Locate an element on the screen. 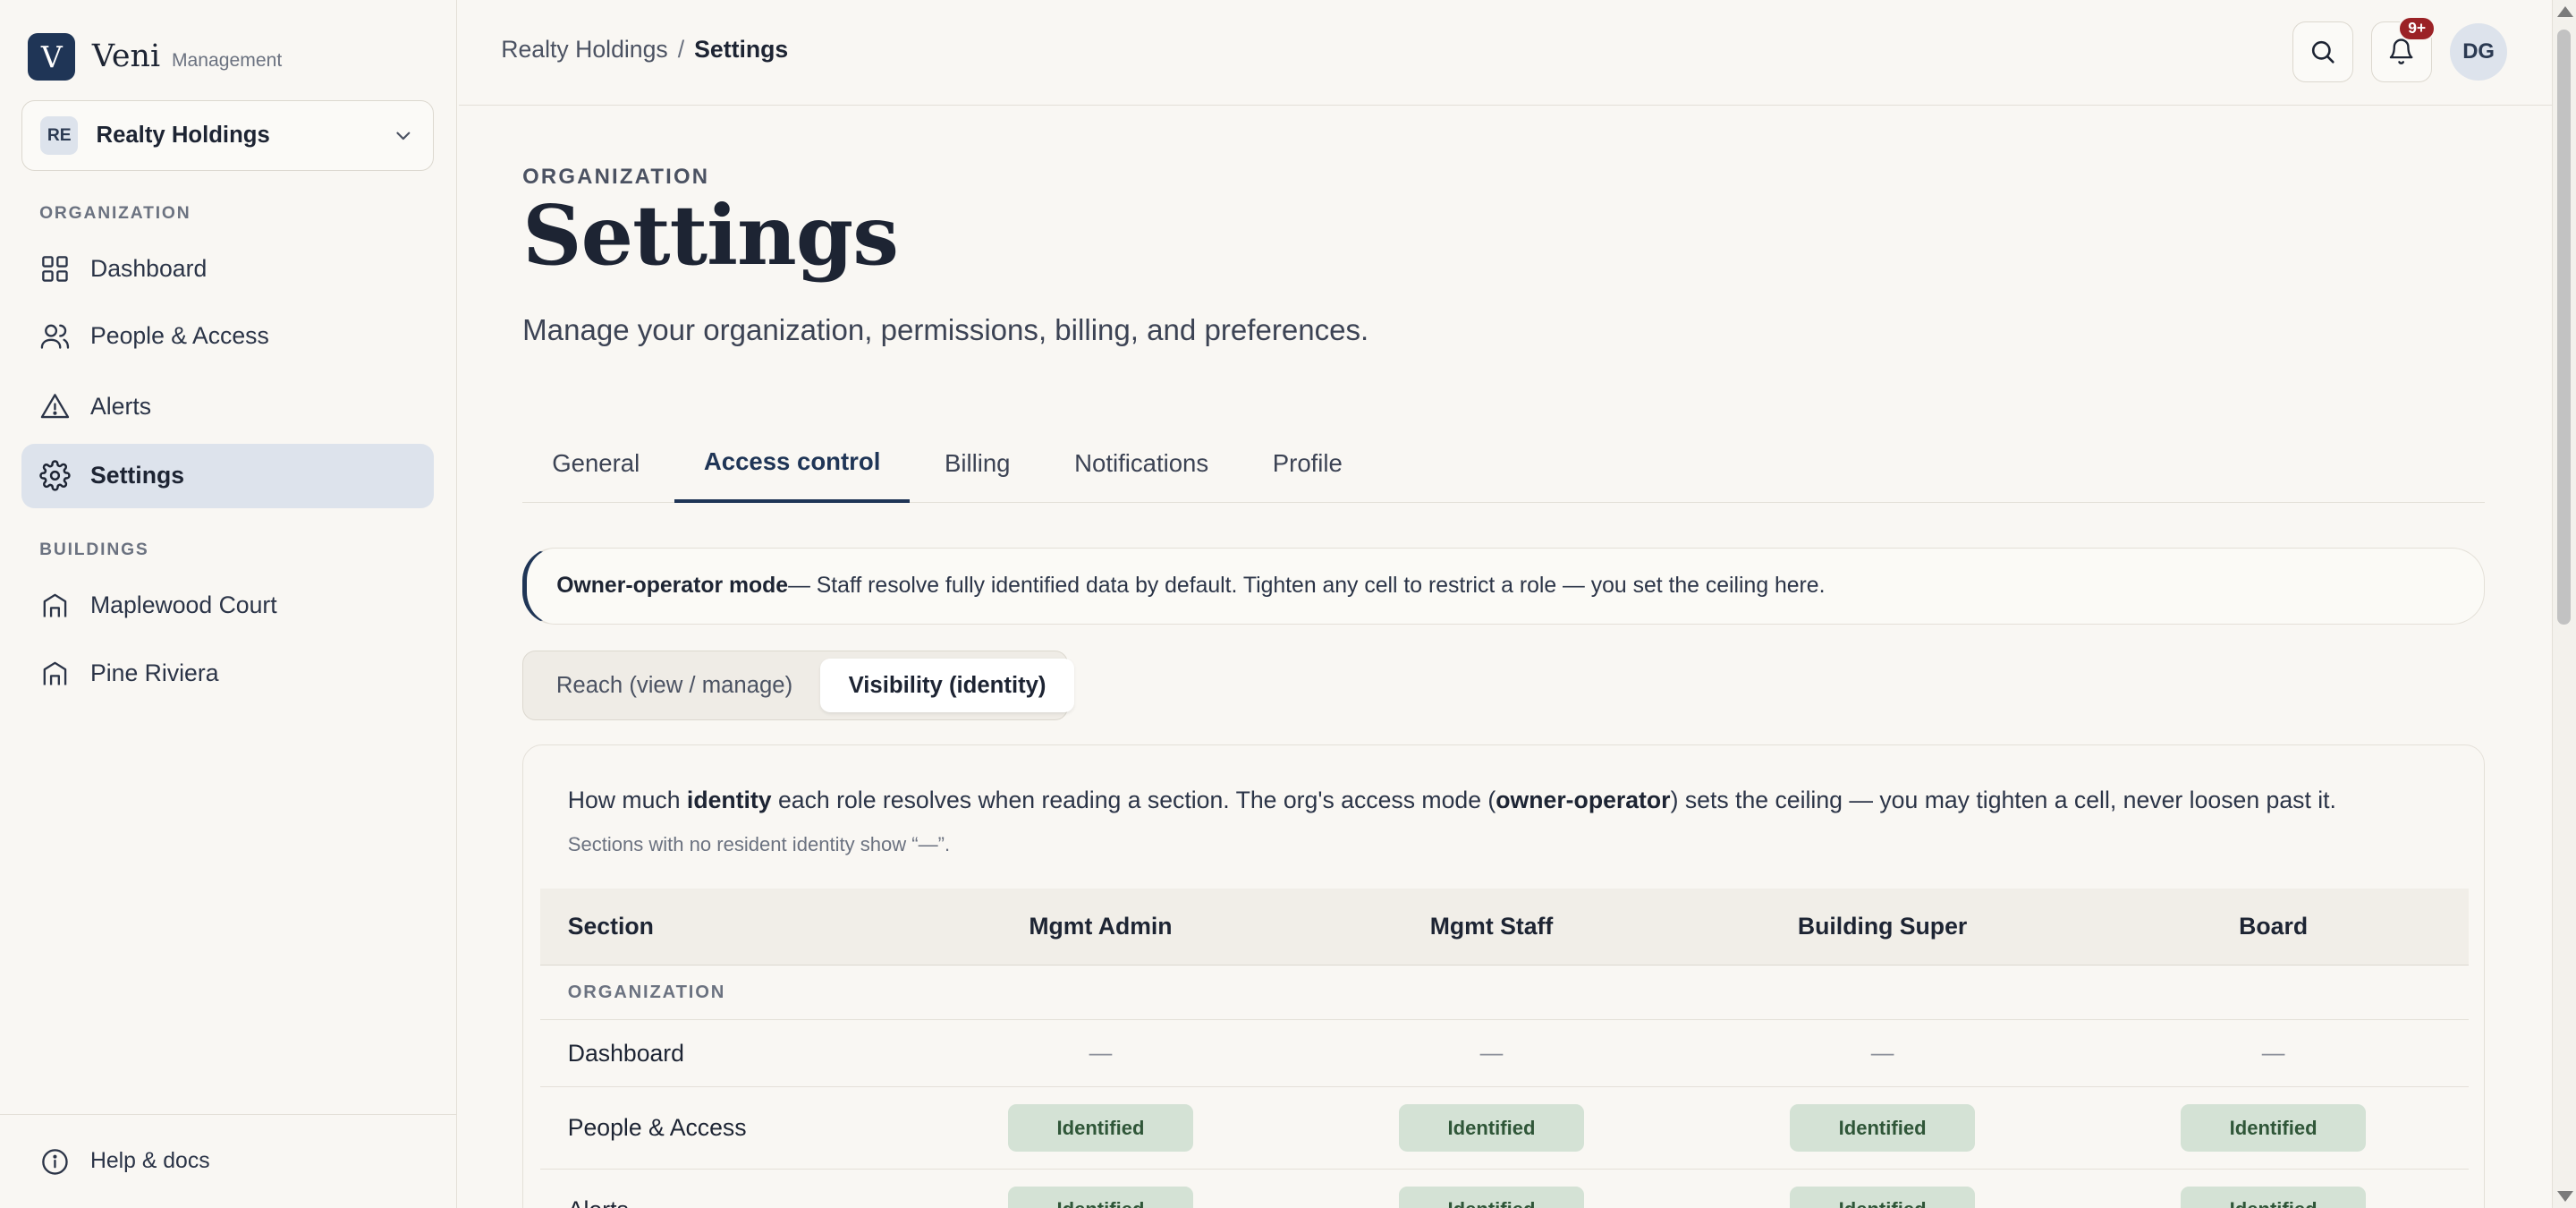 This screenshot has height=1208, width=2576. scroll-up-arrow is located at coordinates (2565, 12).